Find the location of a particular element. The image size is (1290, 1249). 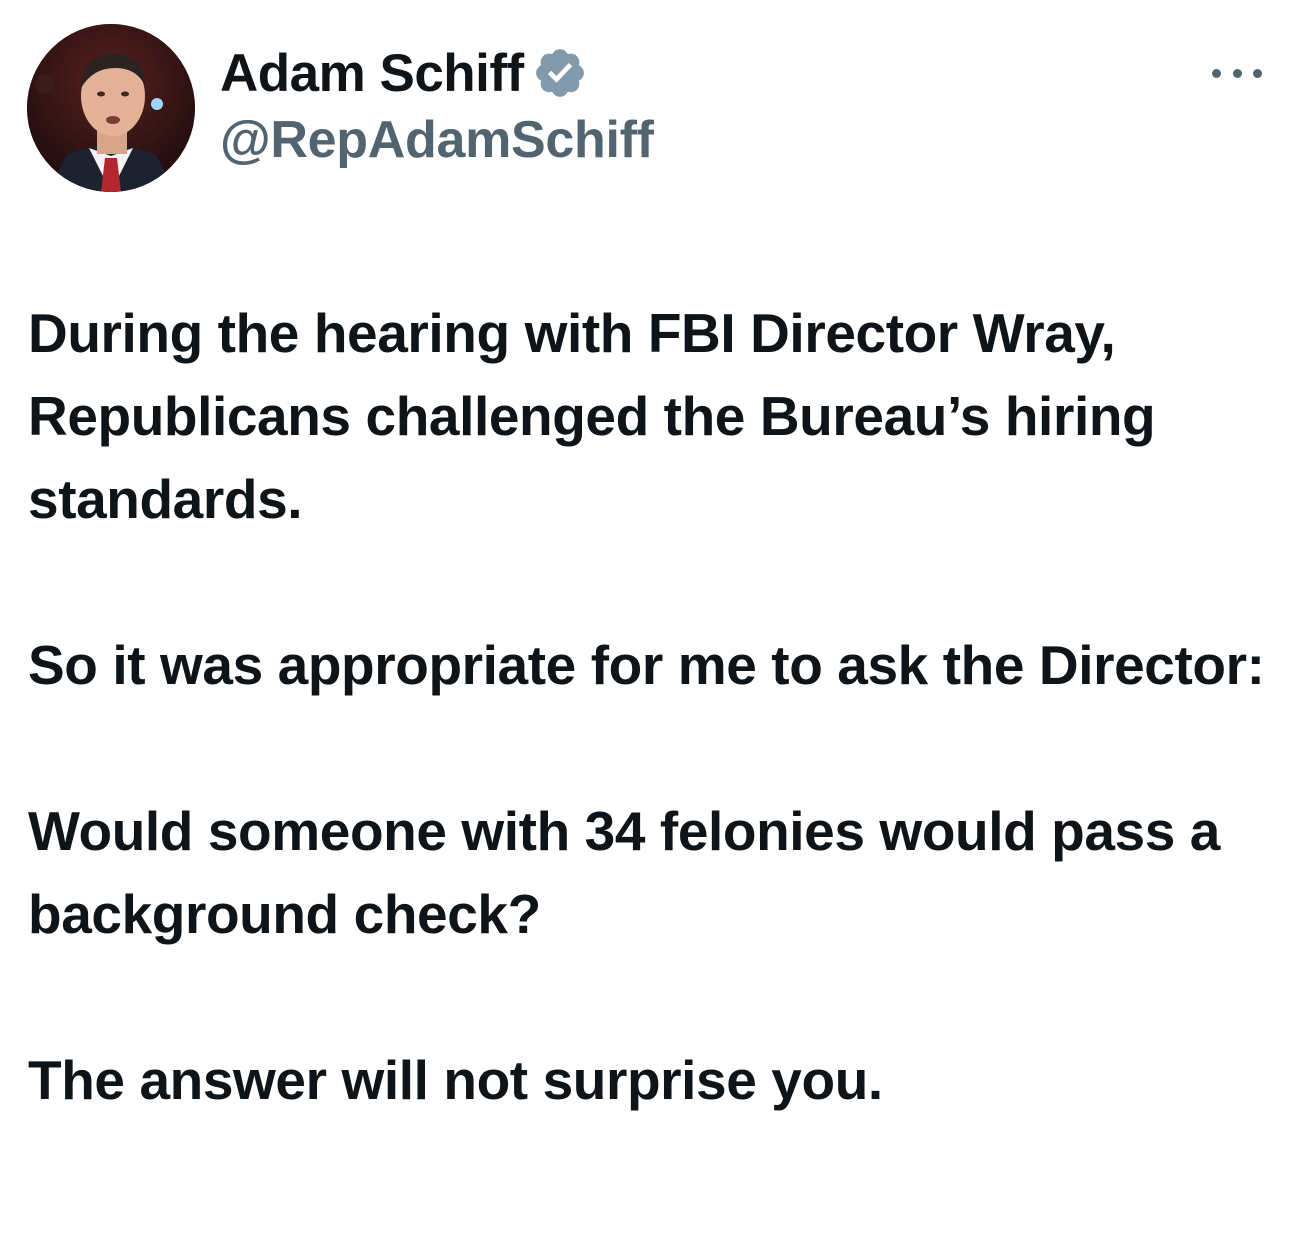

tweet-header: Adam Schiff @RepAdamSchiff is located at coordinates (437, 104).